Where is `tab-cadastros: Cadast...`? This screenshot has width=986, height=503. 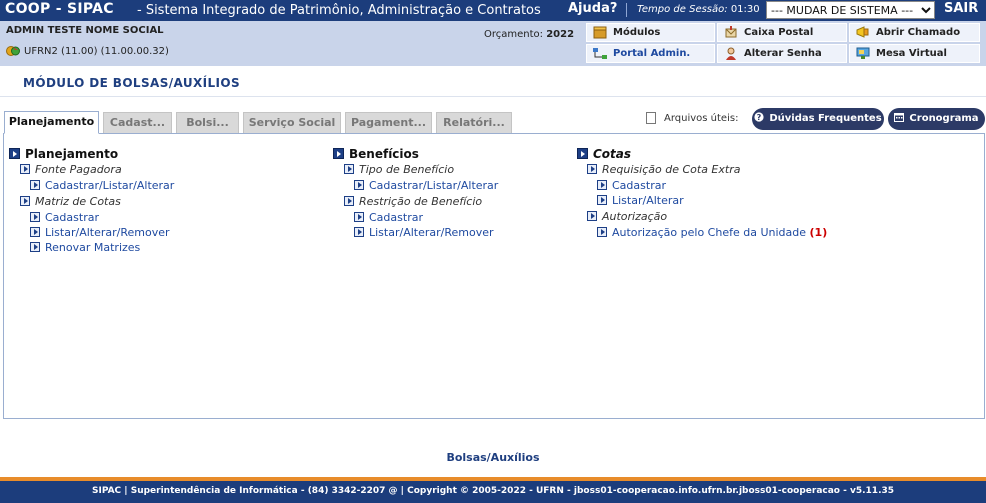 tab-cadastros: Cadast... is located at coordinates (137, 122).